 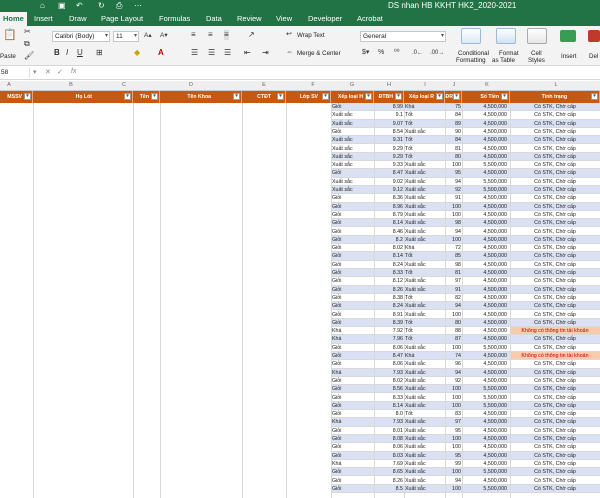 I want to click on cell-dtbh: 7.93, so click(x=389, y=372).